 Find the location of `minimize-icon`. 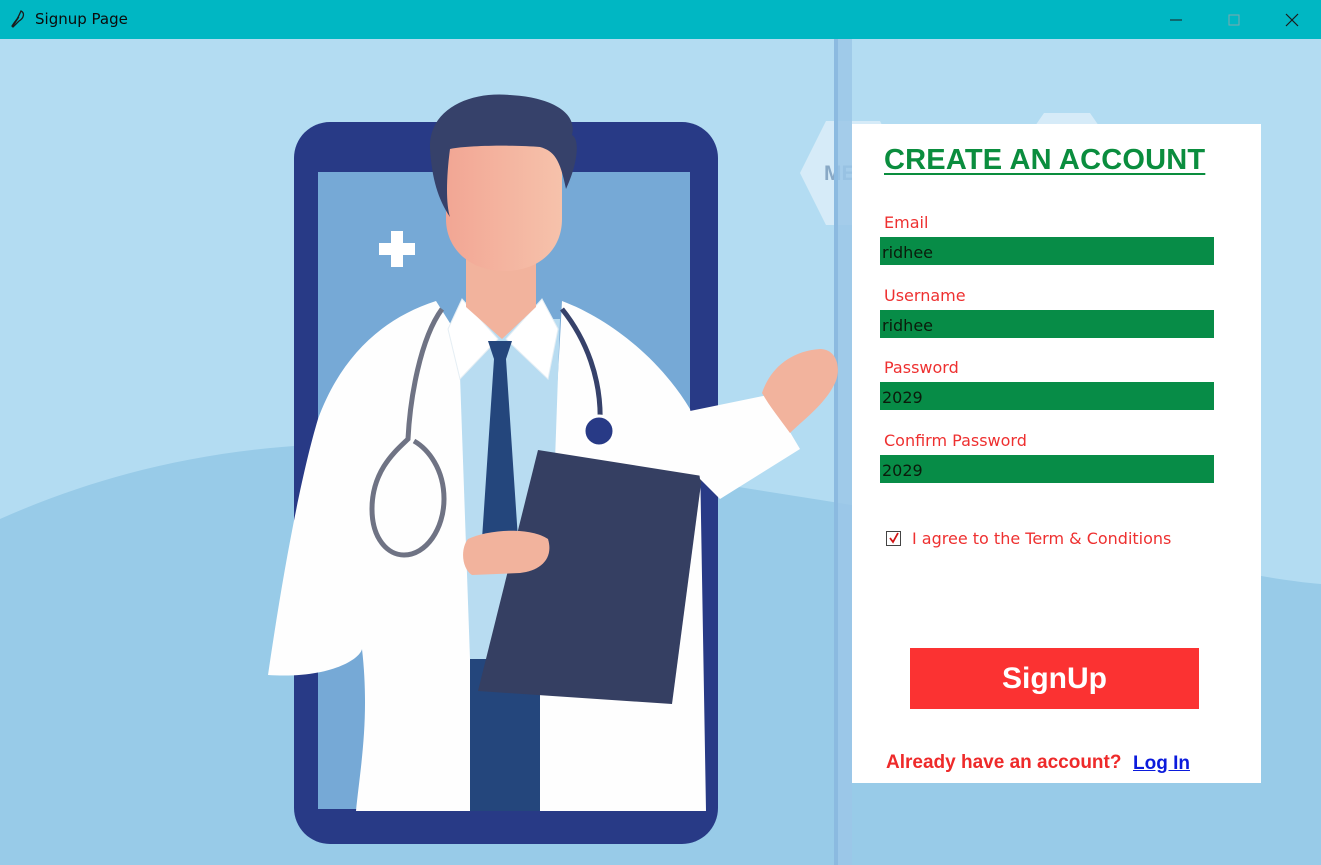

minimize-icon is located at coordinates (1176, 20).